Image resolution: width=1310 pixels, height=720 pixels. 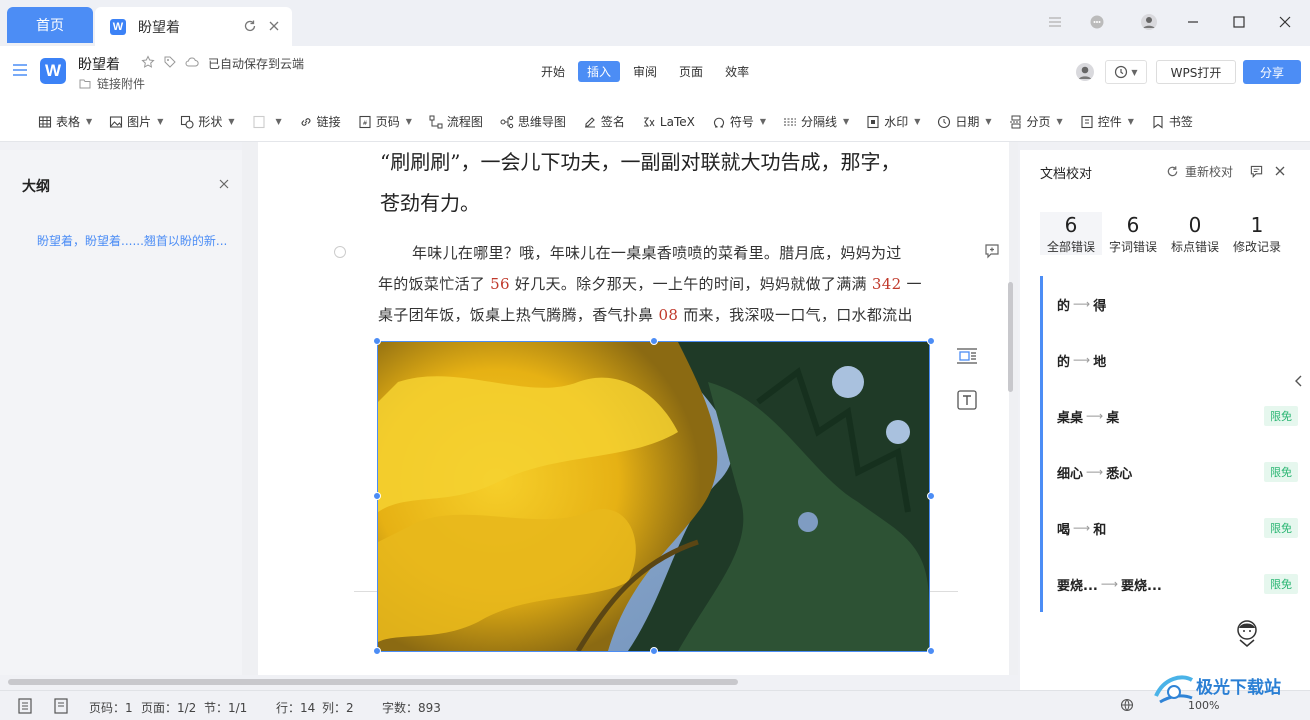 I want to click on toolbar-label: 表格, so click(x=68, y=122).